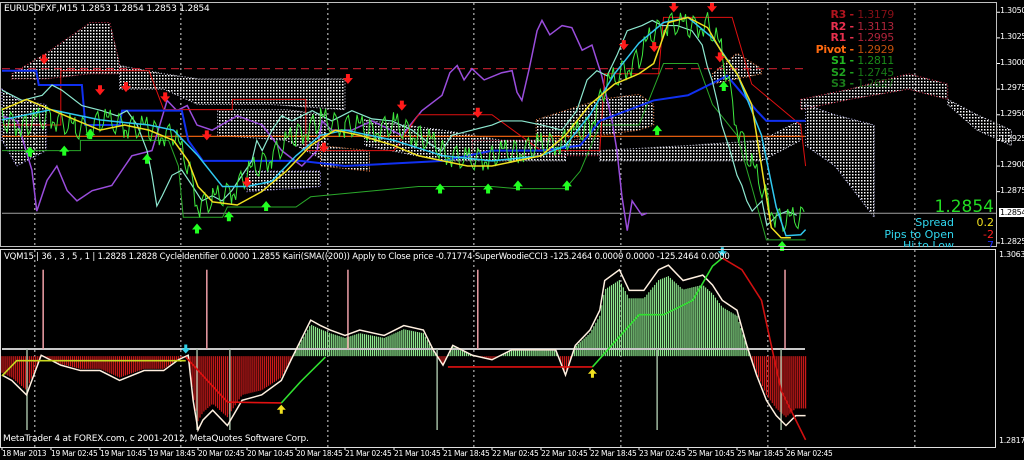  I want to click on price-axis-label: 1.3025, so click(1012, 36).